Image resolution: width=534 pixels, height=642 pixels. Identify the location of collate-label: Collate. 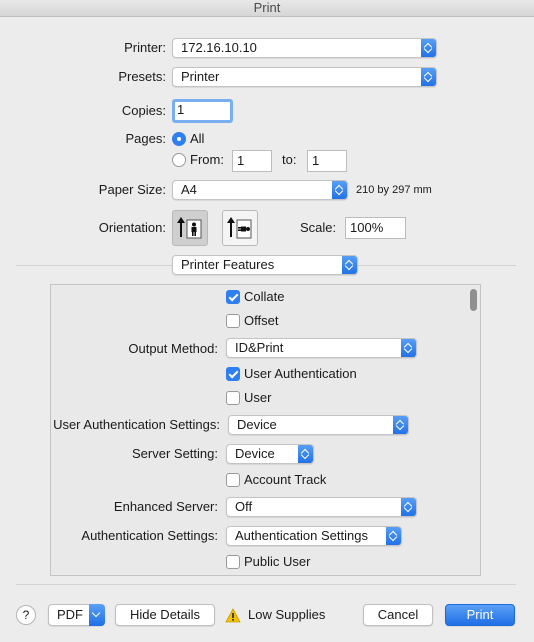
(264, 296).